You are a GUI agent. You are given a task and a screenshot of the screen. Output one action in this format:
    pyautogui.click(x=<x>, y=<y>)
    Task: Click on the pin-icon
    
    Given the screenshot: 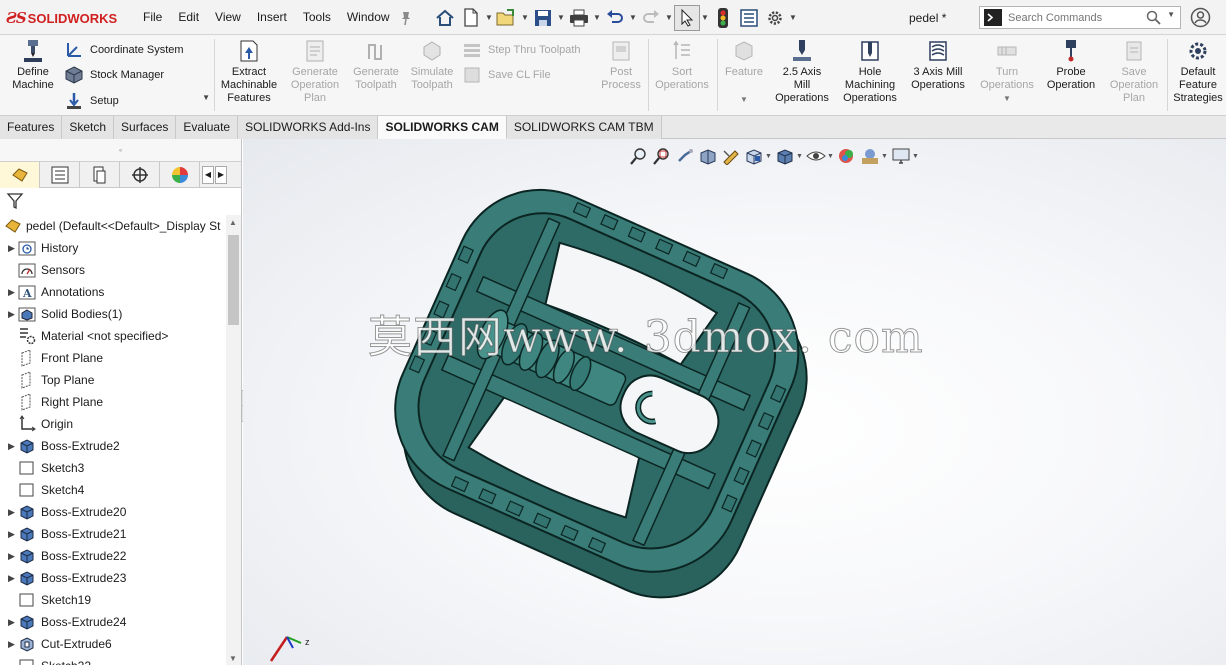 What is the action you would take?
    pyautogui.click(x=406, y=18)
    